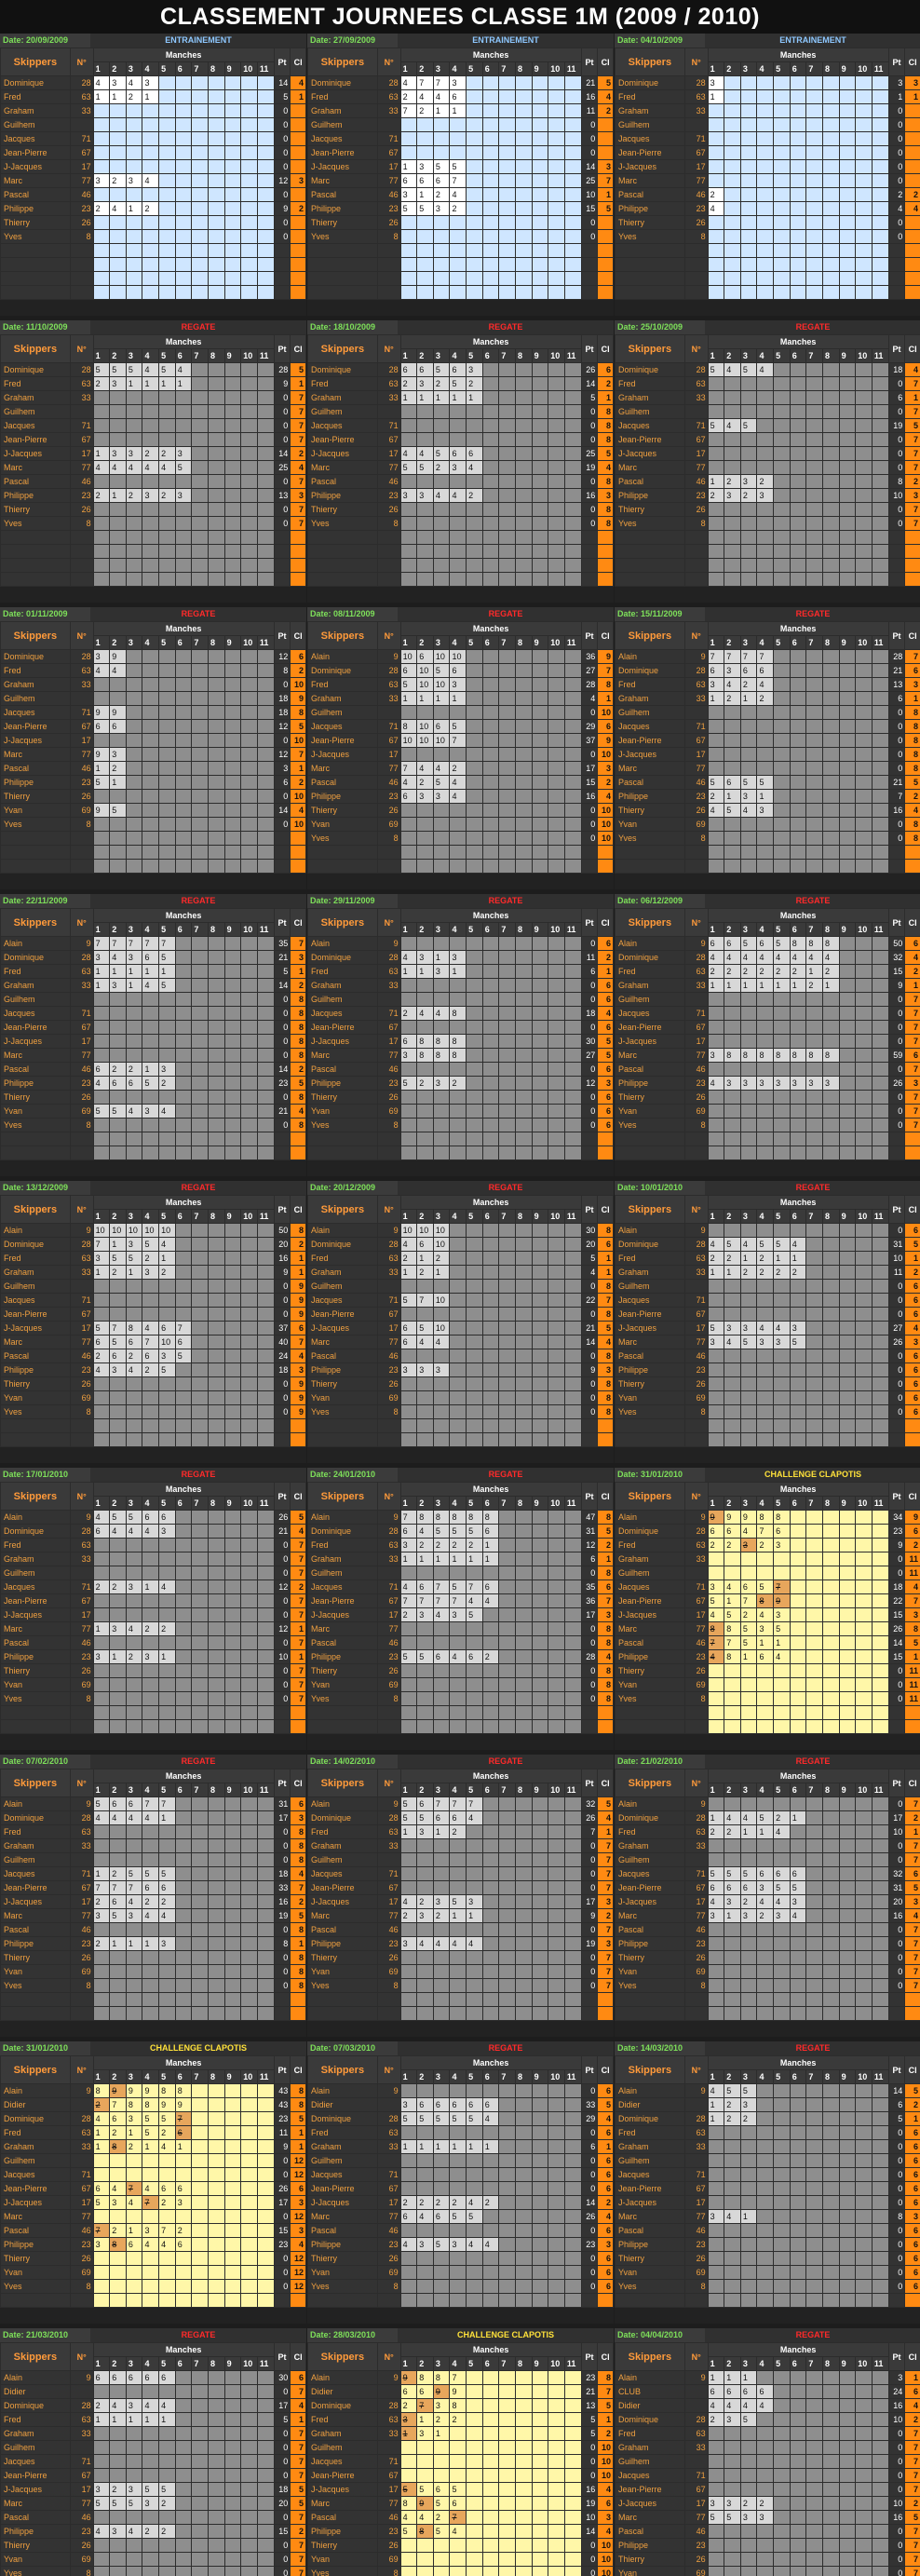  I want to click on column-header-points: Pt, so click(896, 1209).